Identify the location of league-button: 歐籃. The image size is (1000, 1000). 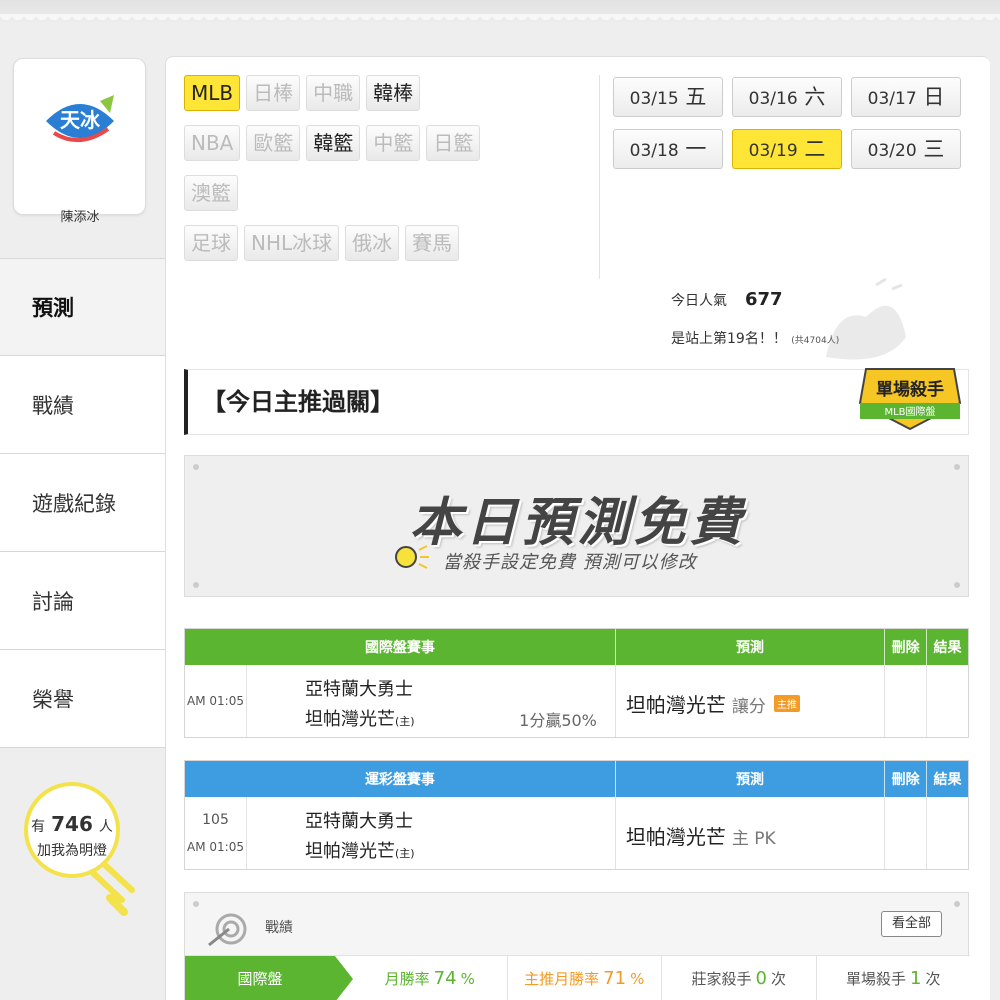
(273, 143).